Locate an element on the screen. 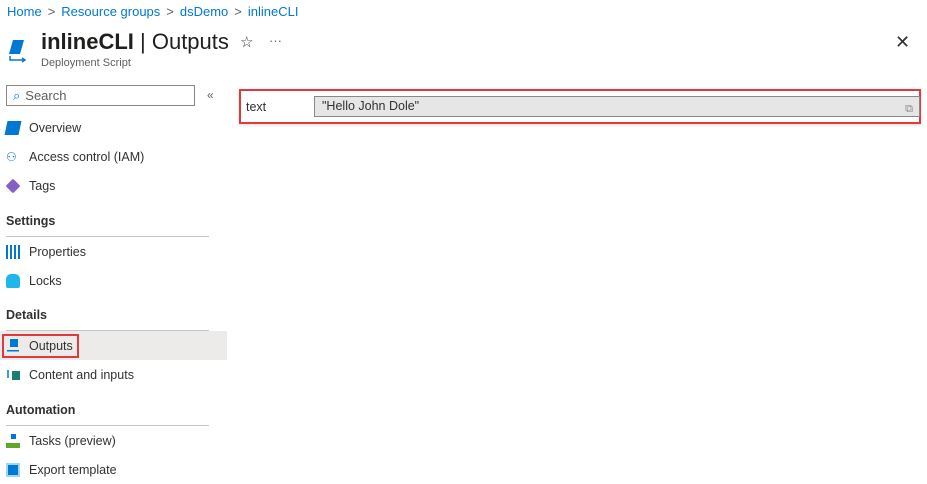  people-icon: ⚇ is located at coordinates (11, 156).